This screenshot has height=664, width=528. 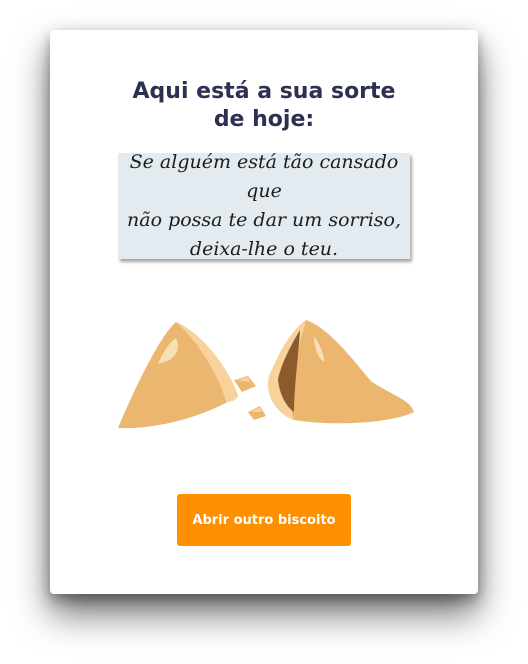 What do you see at coordinates (264, 91) in the screenshot?
I see `title-line-1: Aqui está a sua sorte` at bounding box center [264, 91].